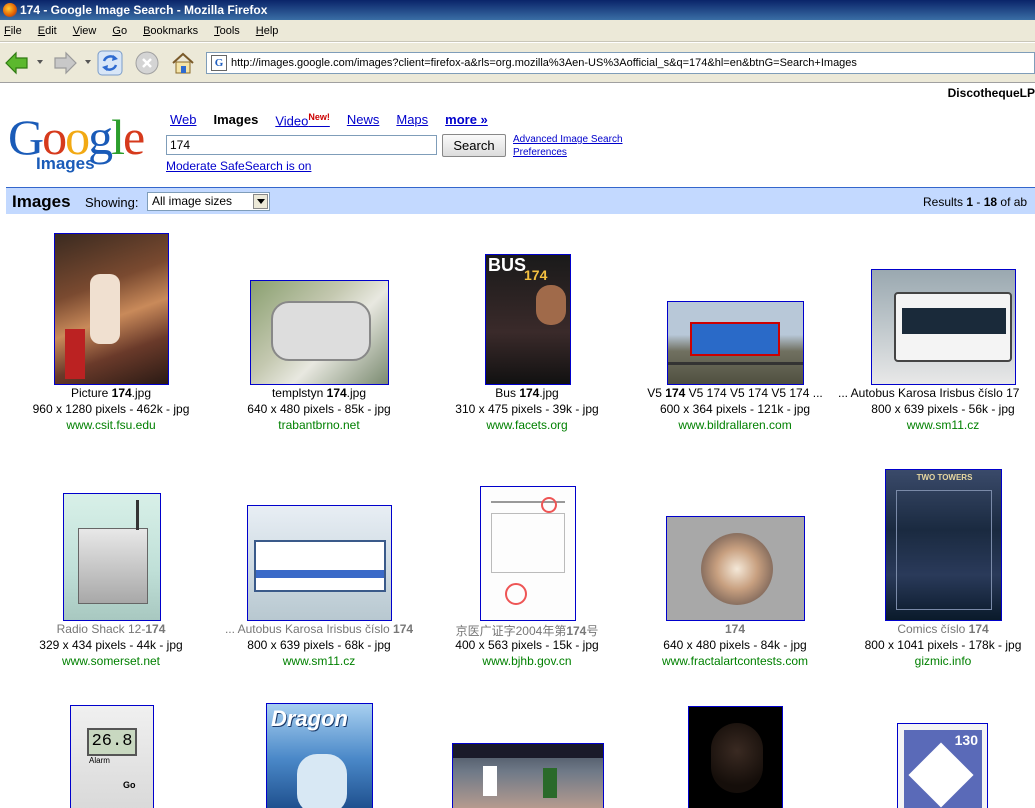 The image size is (1035, 808). Describe the element at coordinates (40, 62) in the screenshot. I see `back-history-dropdown-icon` at that location.